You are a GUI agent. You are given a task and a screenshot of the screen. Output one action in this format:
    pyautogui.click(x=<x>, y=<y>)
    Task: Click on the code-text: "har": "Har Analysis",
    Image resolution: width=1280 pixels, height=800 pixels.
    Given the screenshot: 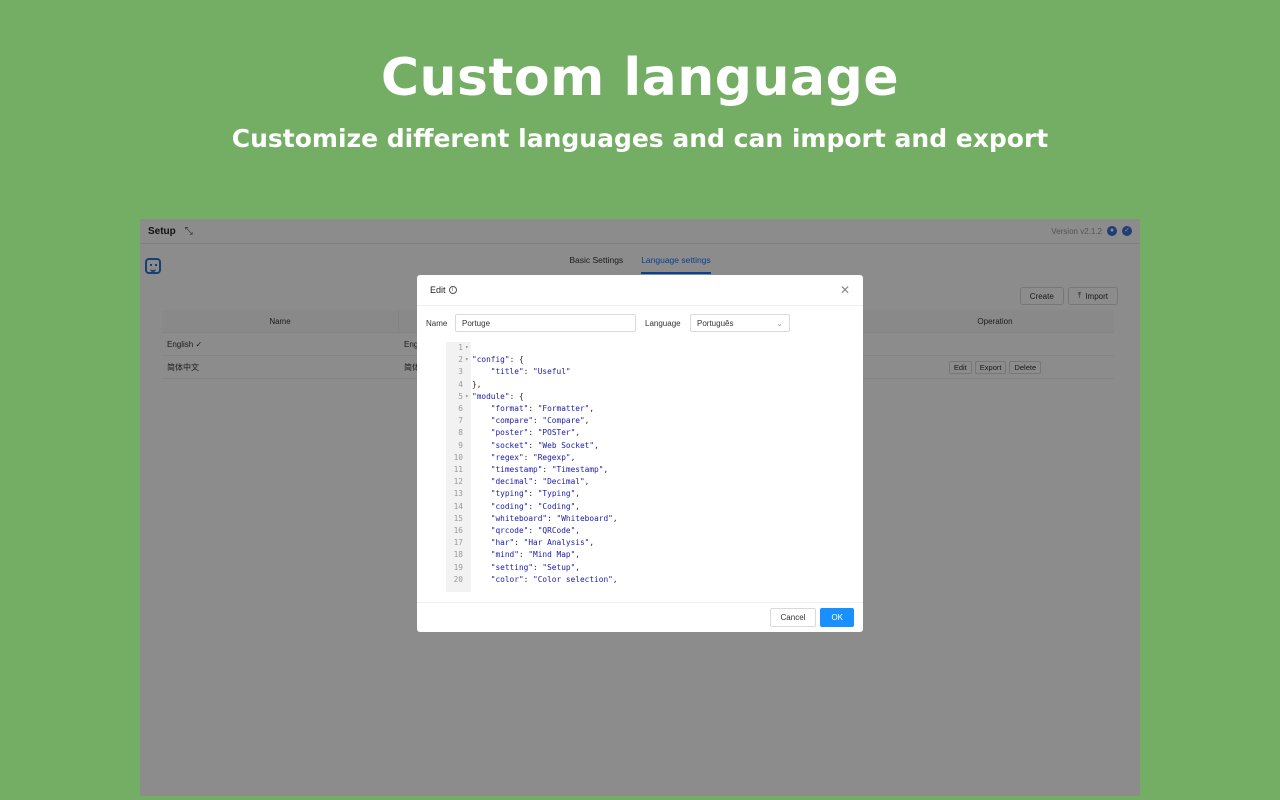 What is the action you would take?
    pyautogui.click(x=542, y=543)
    